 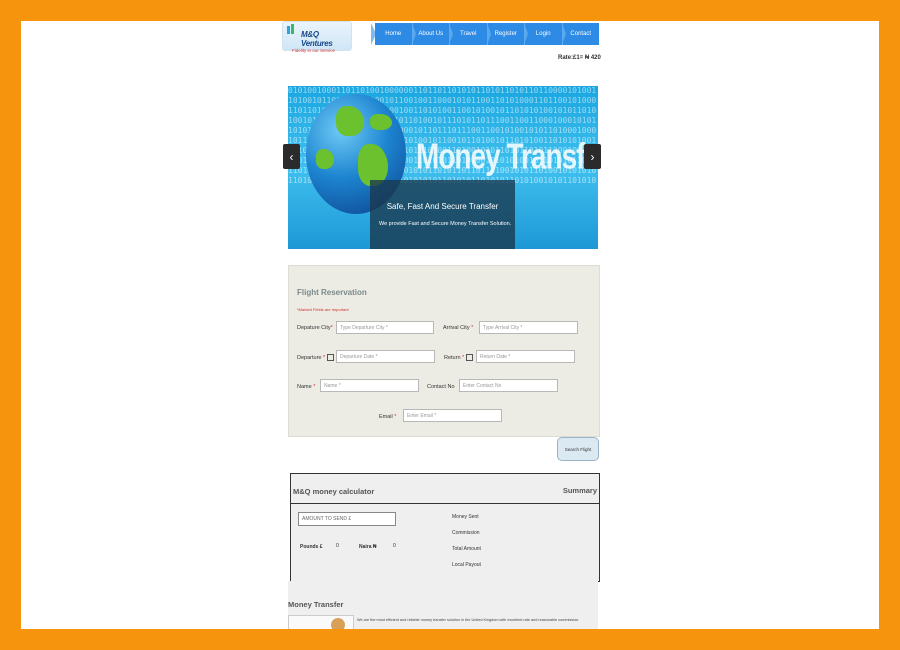 I want to click on pounds-label: Pounds £, so click(x=311, y=547).